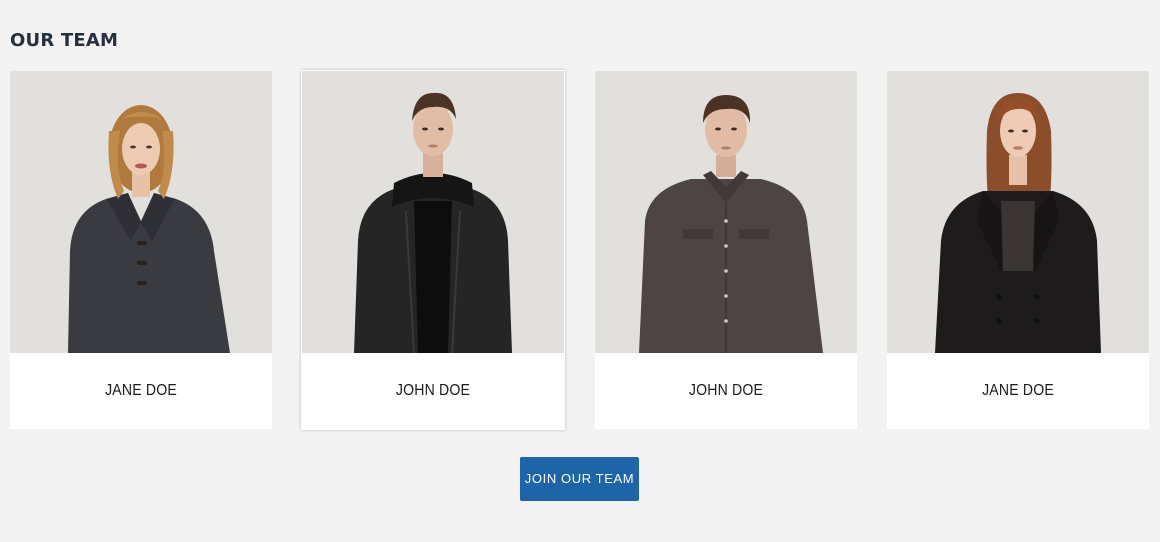  What do you see at coordinates (1018, 223) in the screenshot?
I see `woman-black-coat-image` at bounding box center [1018, 223].